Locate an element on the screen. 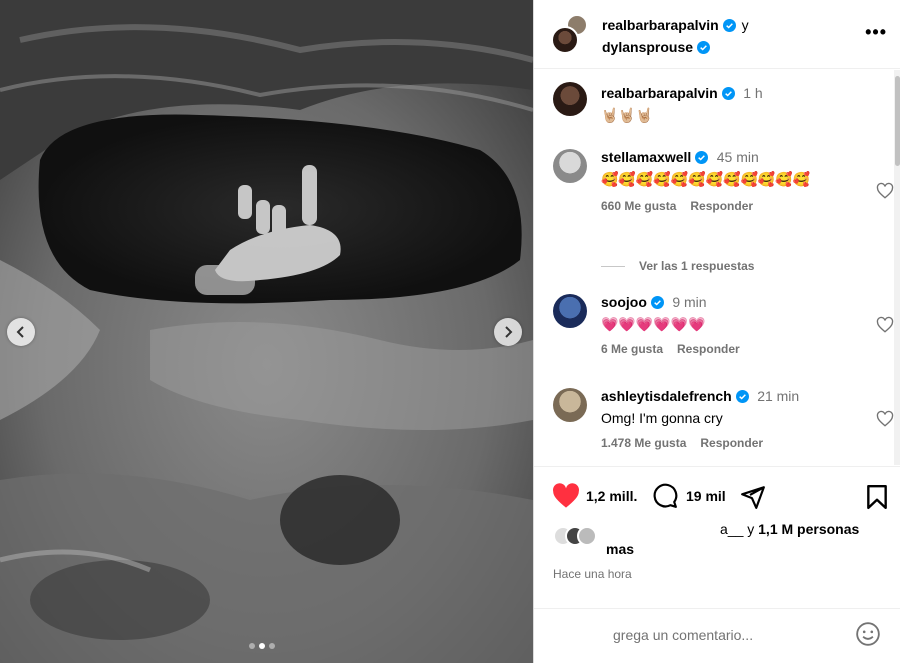 The height and width of the screenshot is (663, 900). next-image-button is located at coordinates (508, 332).